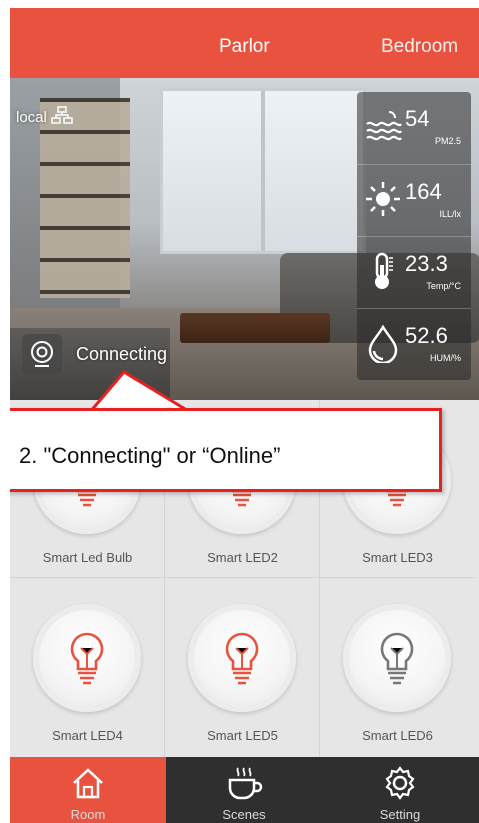 The width and height of the screenshot is (479, 823). Describe the element at coordinates (443, 286) in the screenshot. I see `temperature-unit: Temp/°C` at that location.